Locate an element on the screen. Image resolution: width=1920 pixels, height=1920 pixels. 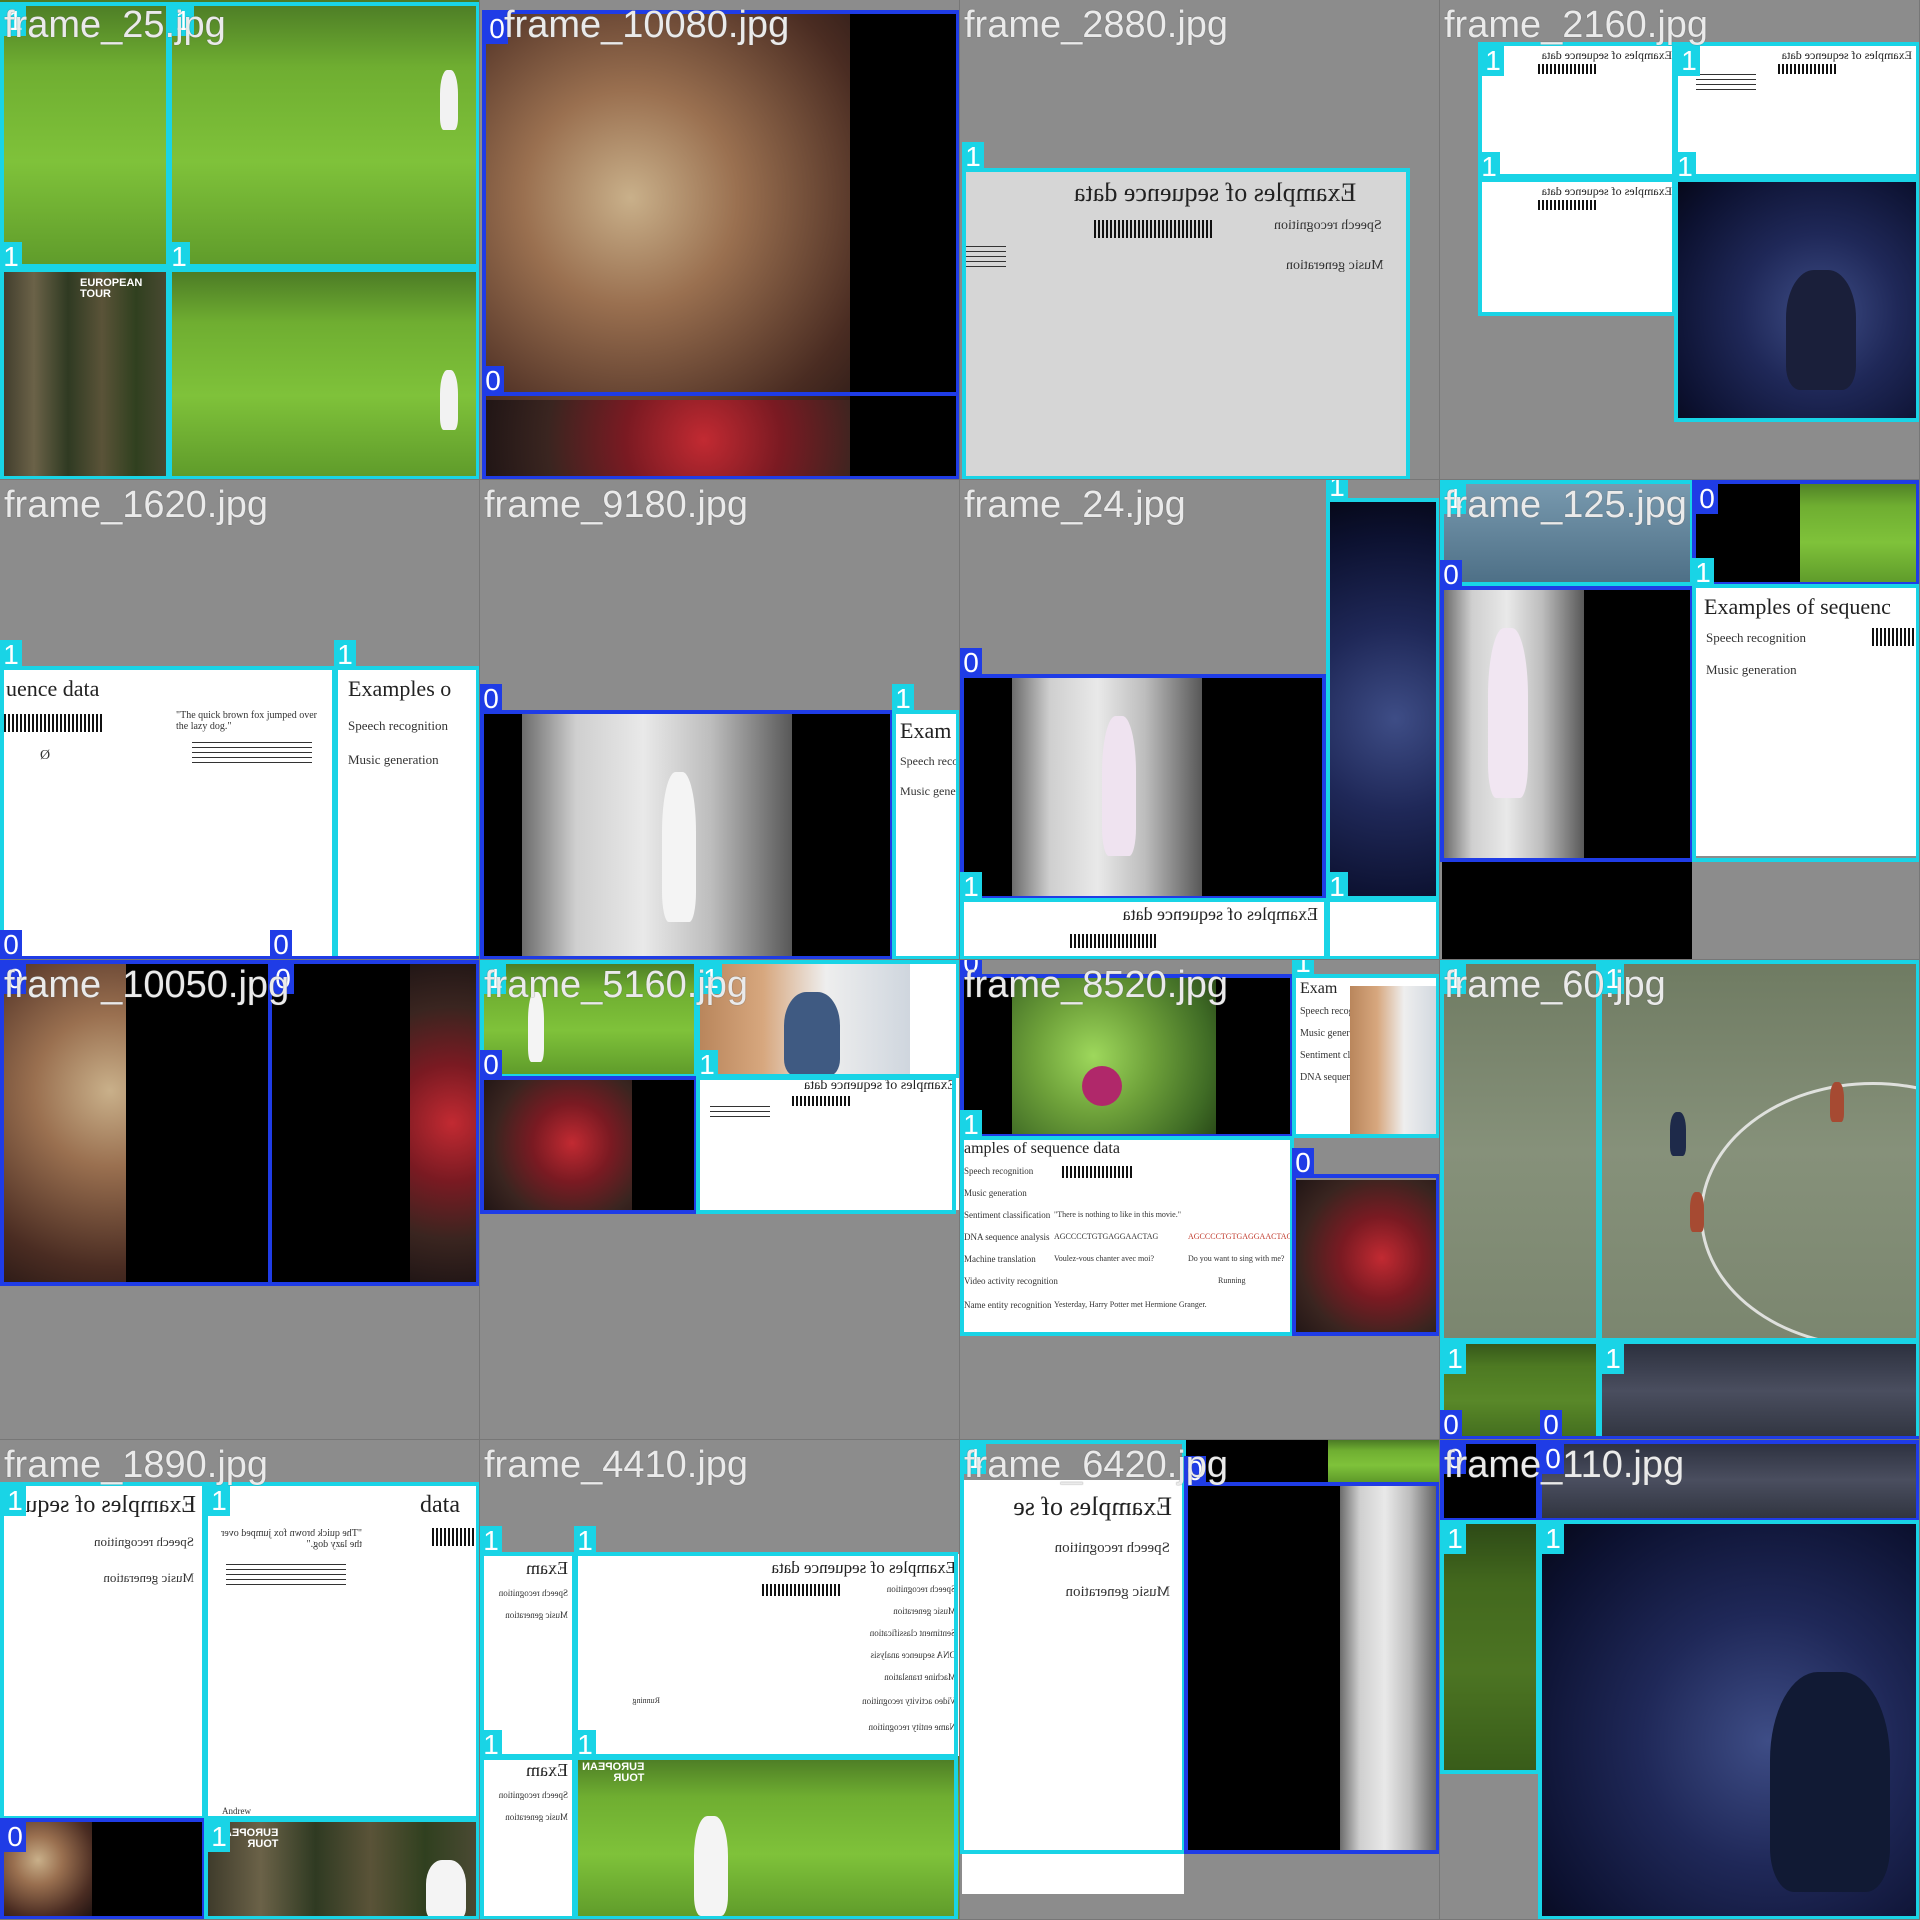
tile-filename: frame_5160.jpg is located at coordinates (616, 985).